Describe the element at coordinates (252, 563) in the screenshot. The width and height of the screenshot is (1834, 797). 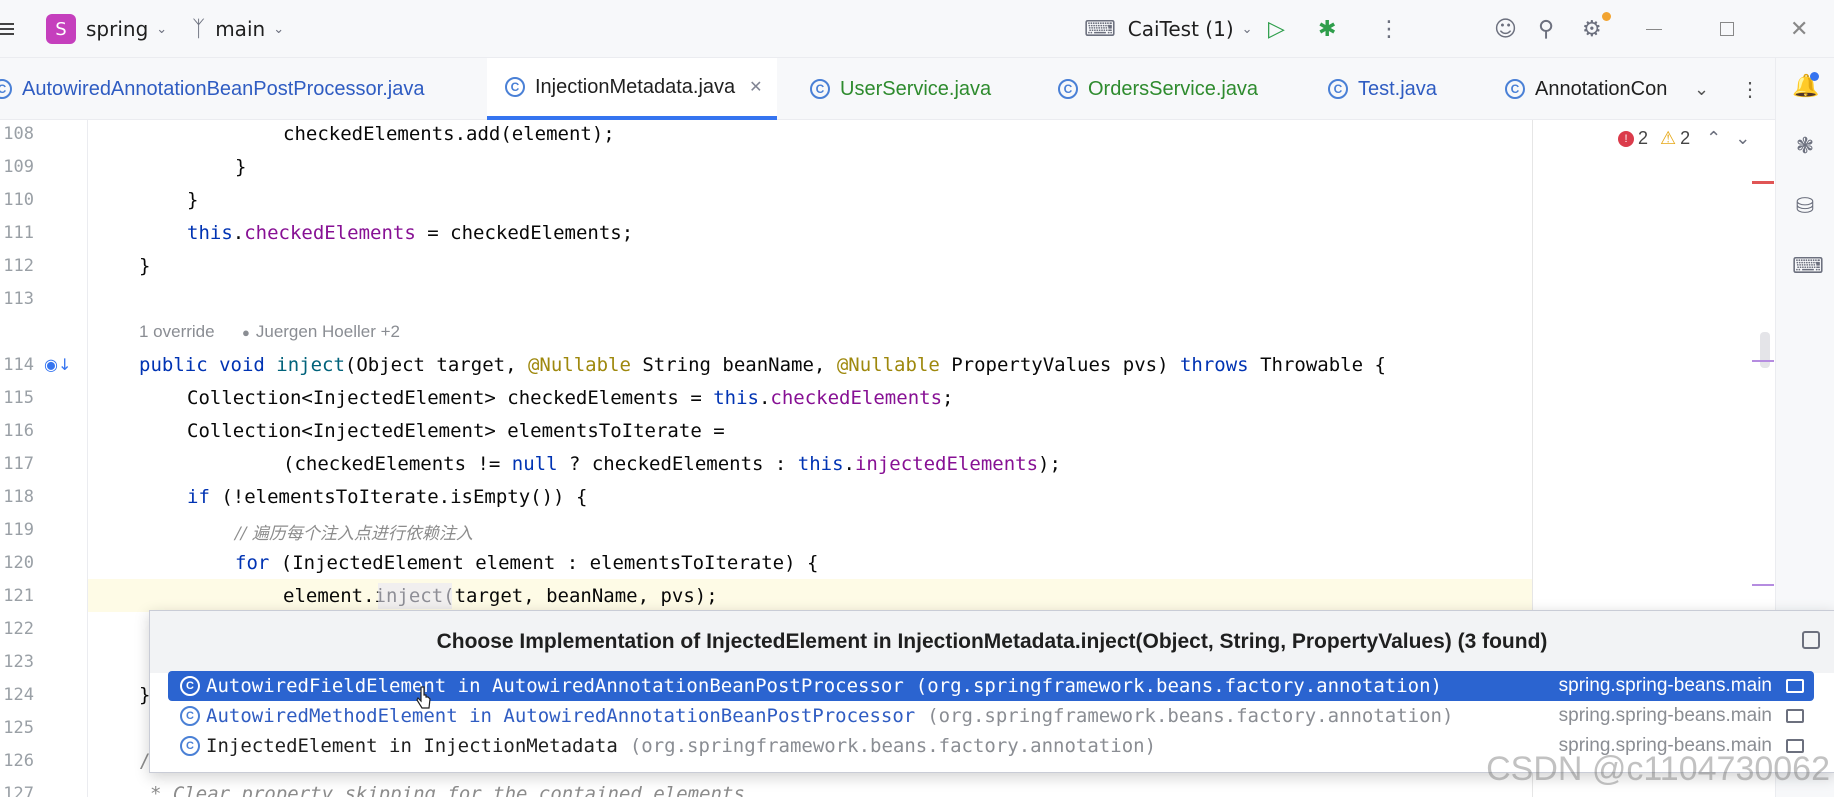
I see `code-token: for` at that location.